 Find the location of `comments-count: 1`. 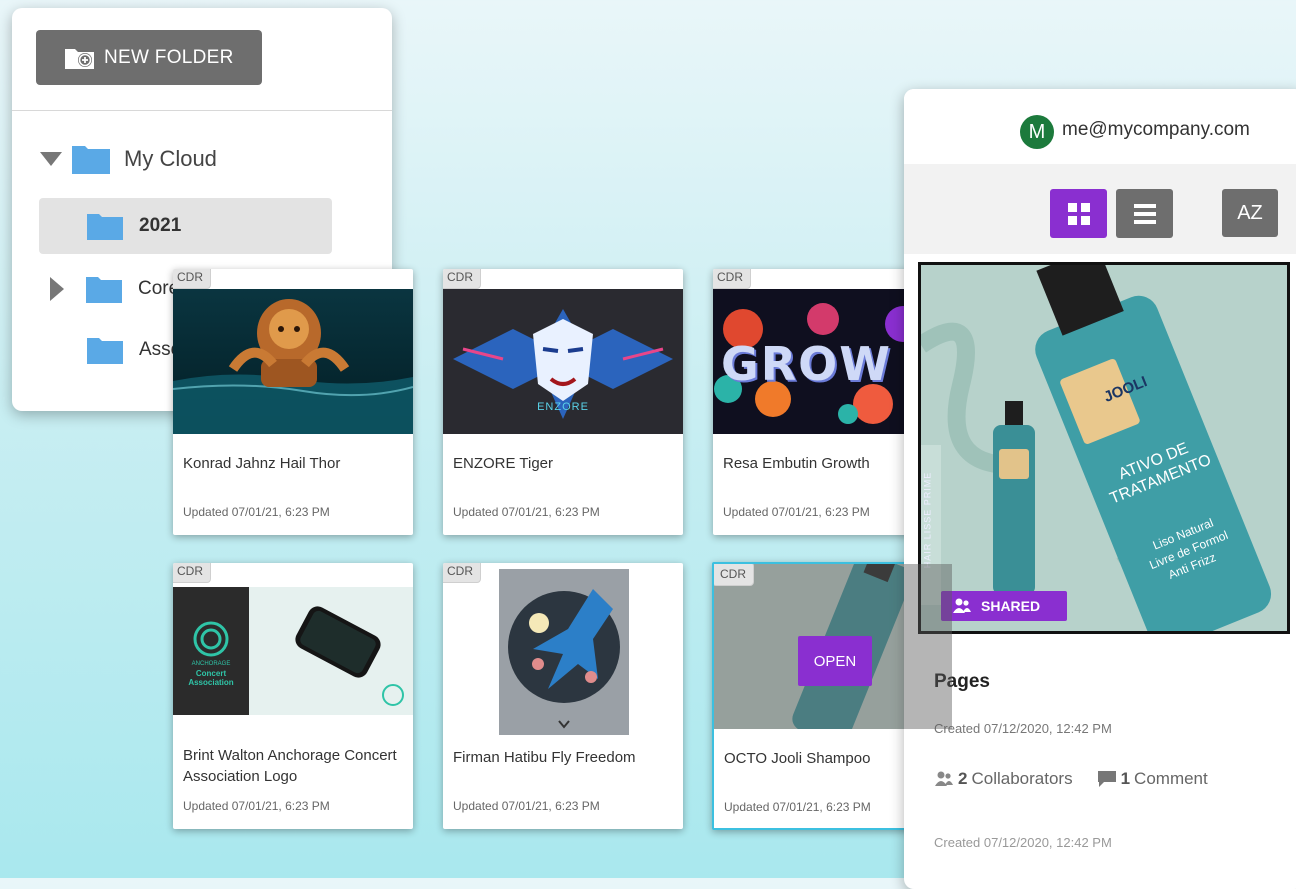

comments-count: 1 is located at coordinates (1125, 778).